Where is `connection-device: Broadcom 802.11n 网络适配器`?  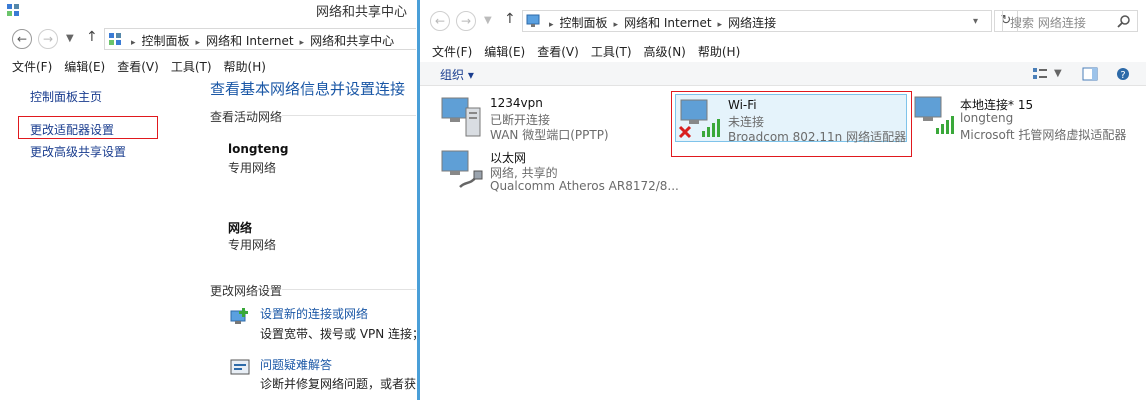 connection-device: Broadcom 802.11n 网络适配器 is located at coordinates (817, 137).